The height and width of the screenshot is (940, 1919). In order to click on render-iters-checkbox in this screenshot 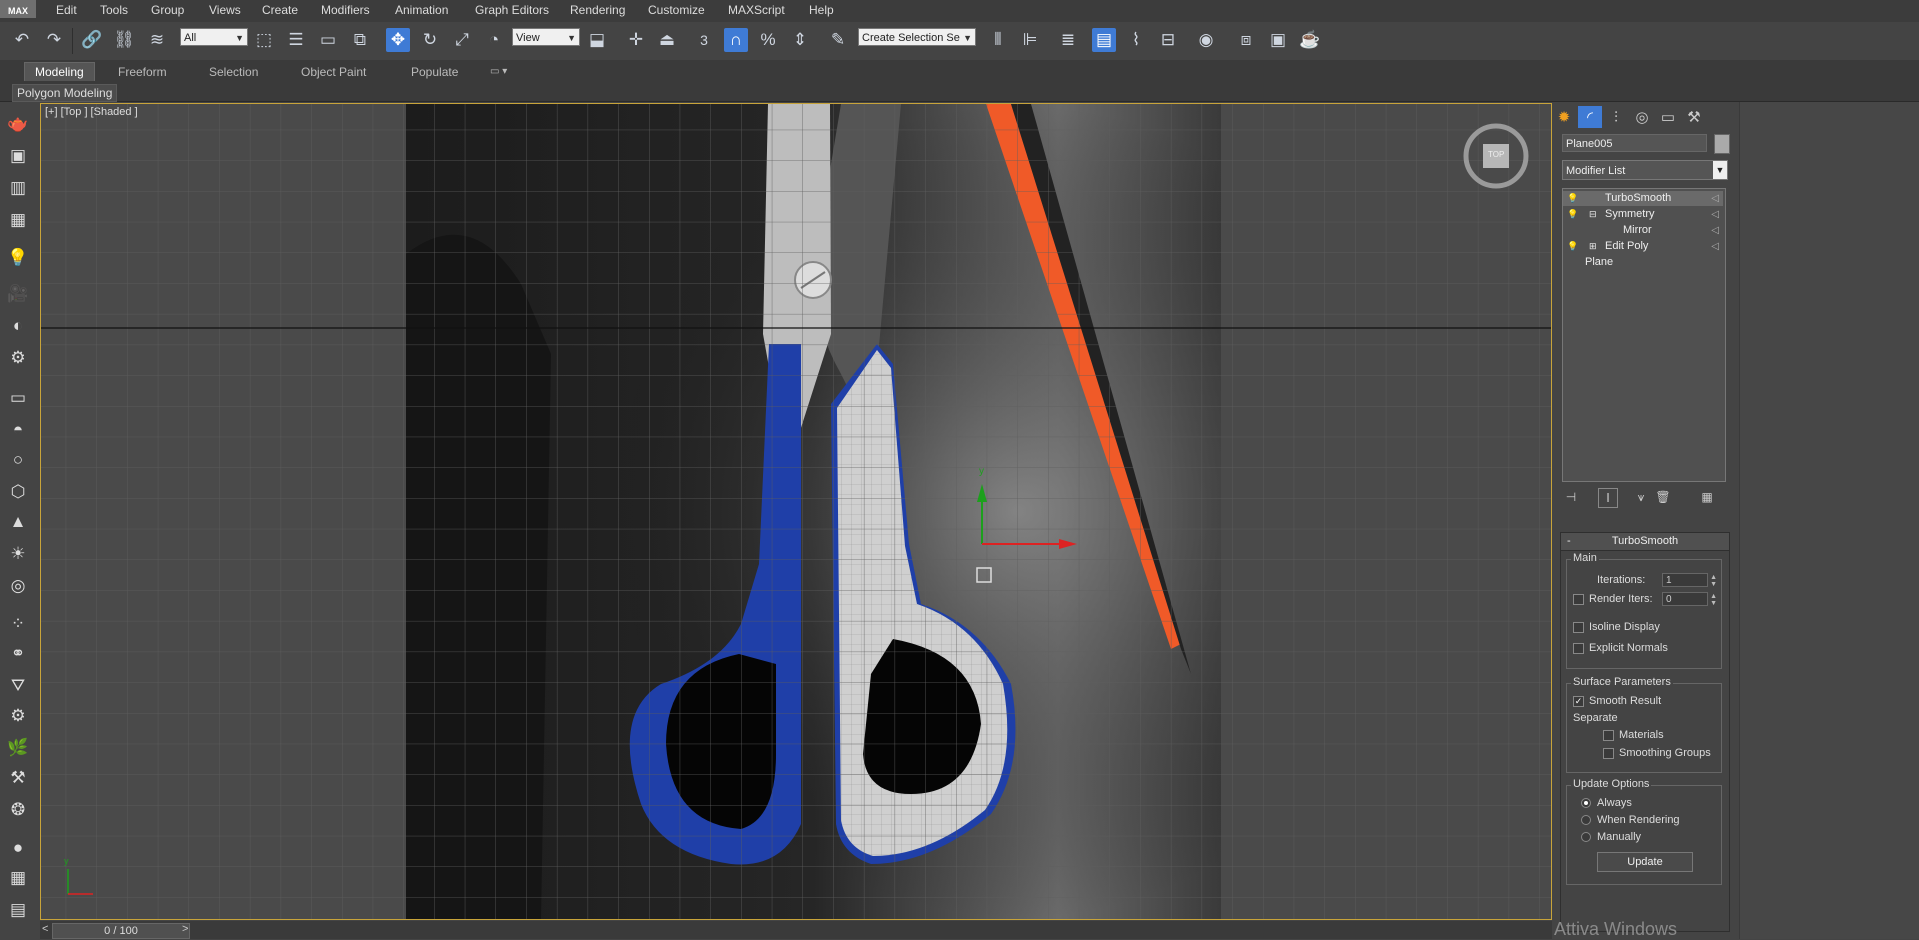, I will do `click(1578, 599)`.